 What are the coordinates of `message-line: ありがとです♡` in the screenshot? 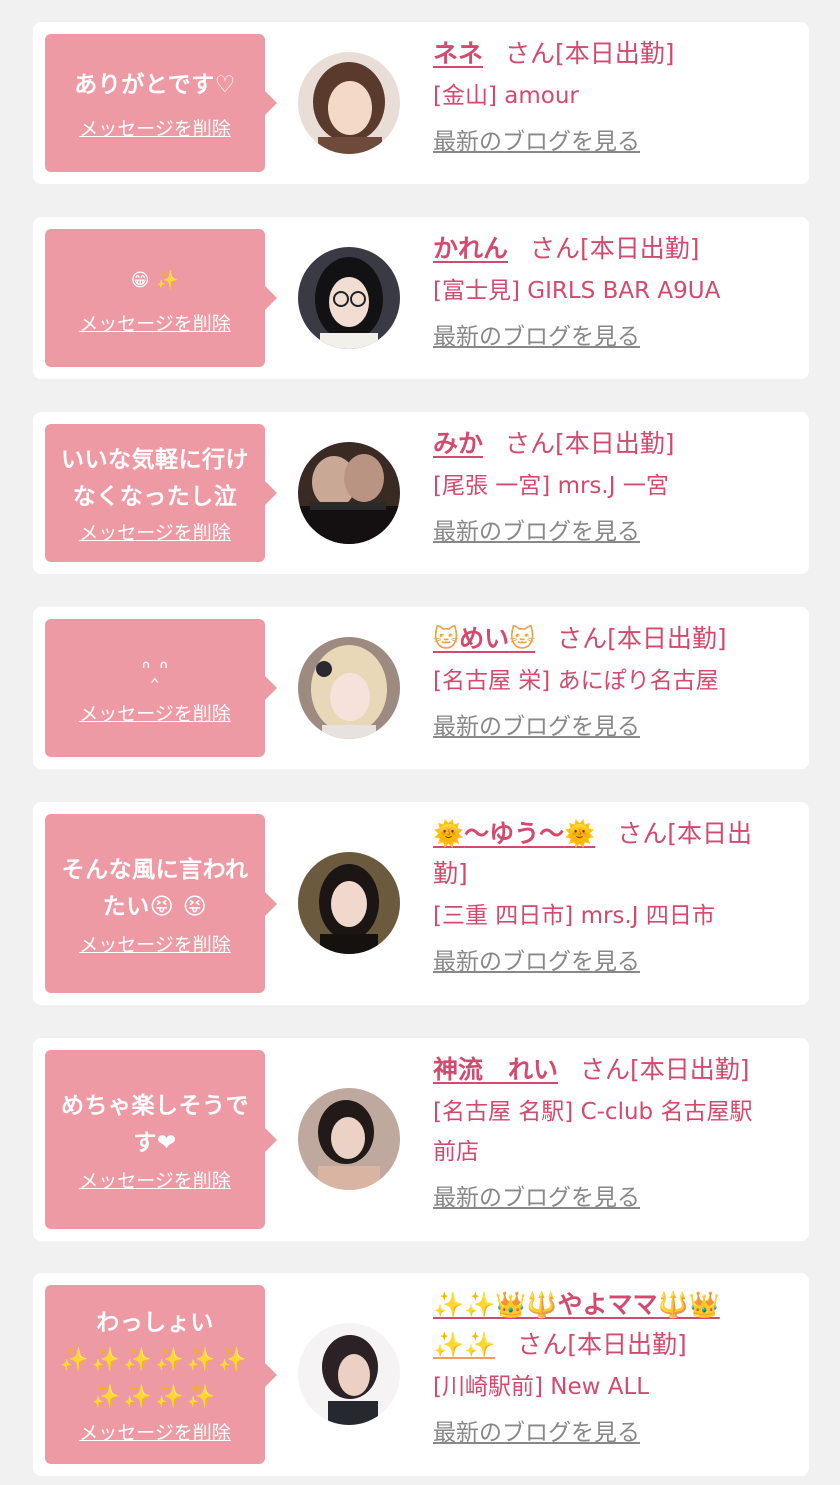 It's located at (155, 84).